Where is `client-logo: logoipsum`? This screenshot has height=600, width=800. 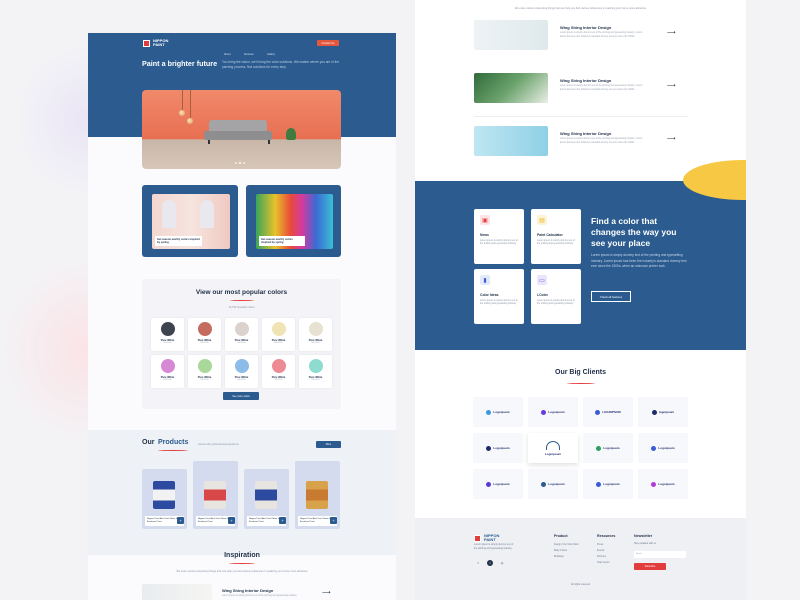 client-logo: logoipsum is located at coordinates (663, 412).